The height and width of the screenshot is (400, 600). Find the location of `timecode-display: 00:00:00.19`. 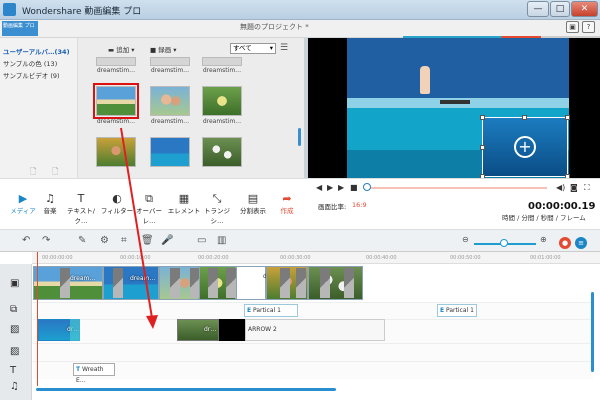

timecode-display: 00:00:00.19 is located at coordinates (562, 206).